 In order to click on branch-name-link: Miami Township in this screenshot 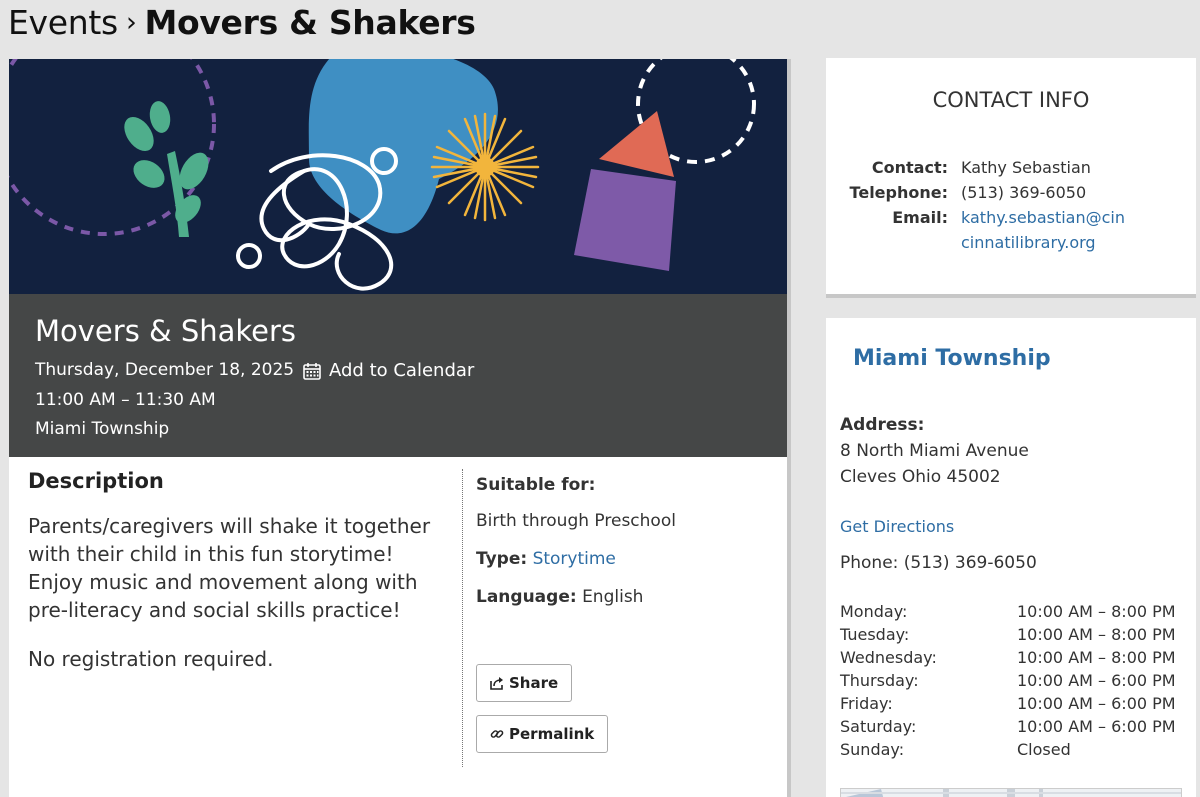, I will do `click(952, 358)`.